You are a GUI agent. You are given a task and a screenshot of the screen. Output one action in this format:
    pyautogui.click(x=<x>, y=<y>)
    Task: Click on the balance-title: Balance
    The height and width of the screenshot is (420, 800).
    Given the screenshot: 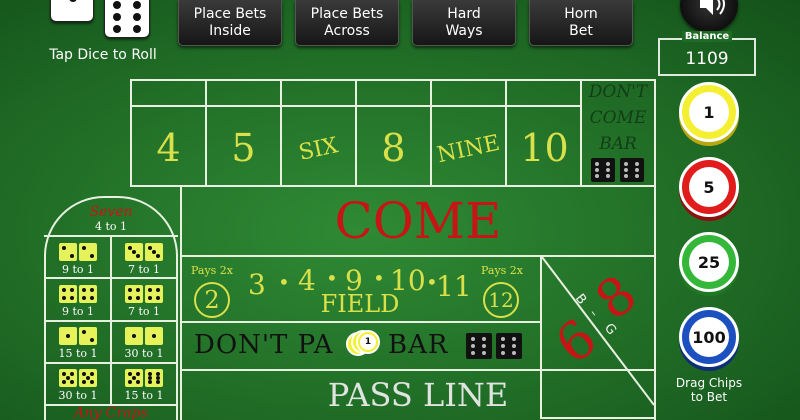 What is the action you would take?
    pyautogui.click(x=707, y=36)
    